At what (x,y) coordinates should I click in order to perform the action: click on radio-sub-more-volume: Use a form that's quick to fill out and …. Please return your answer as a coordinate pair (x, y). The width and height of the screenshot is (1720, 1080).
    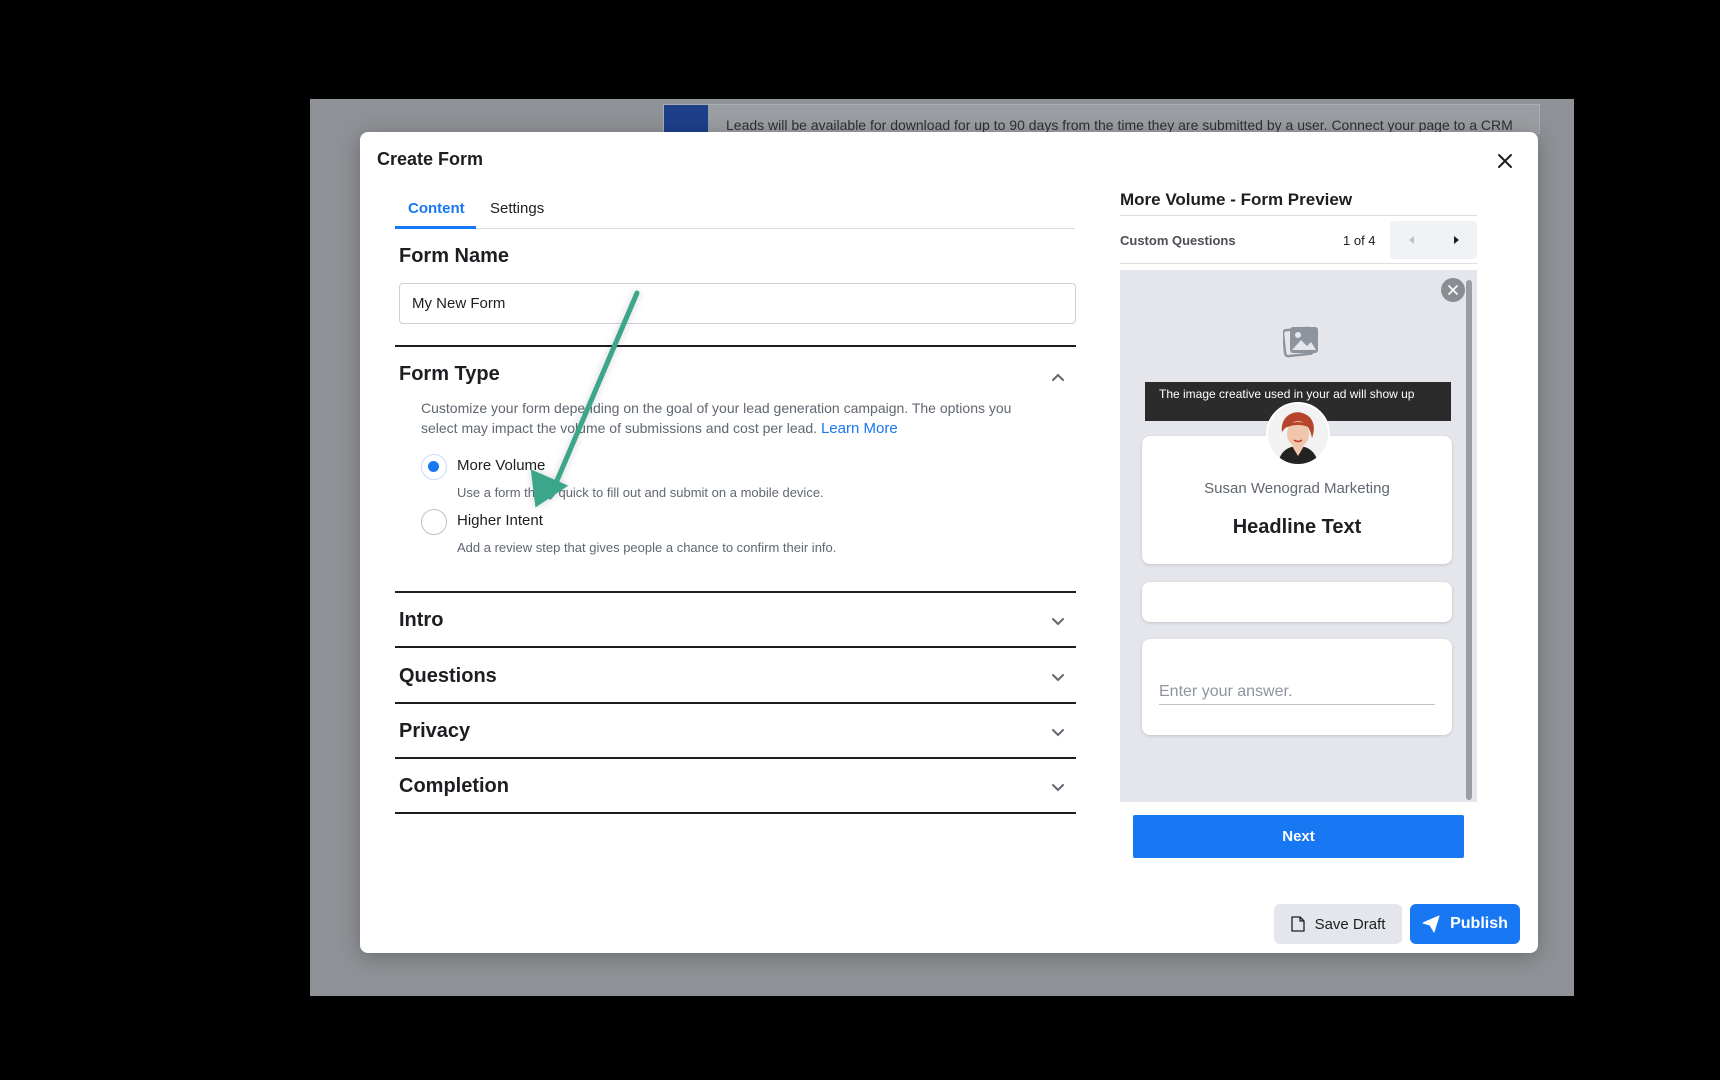
    Looking at the image, I should click on (640, 492).